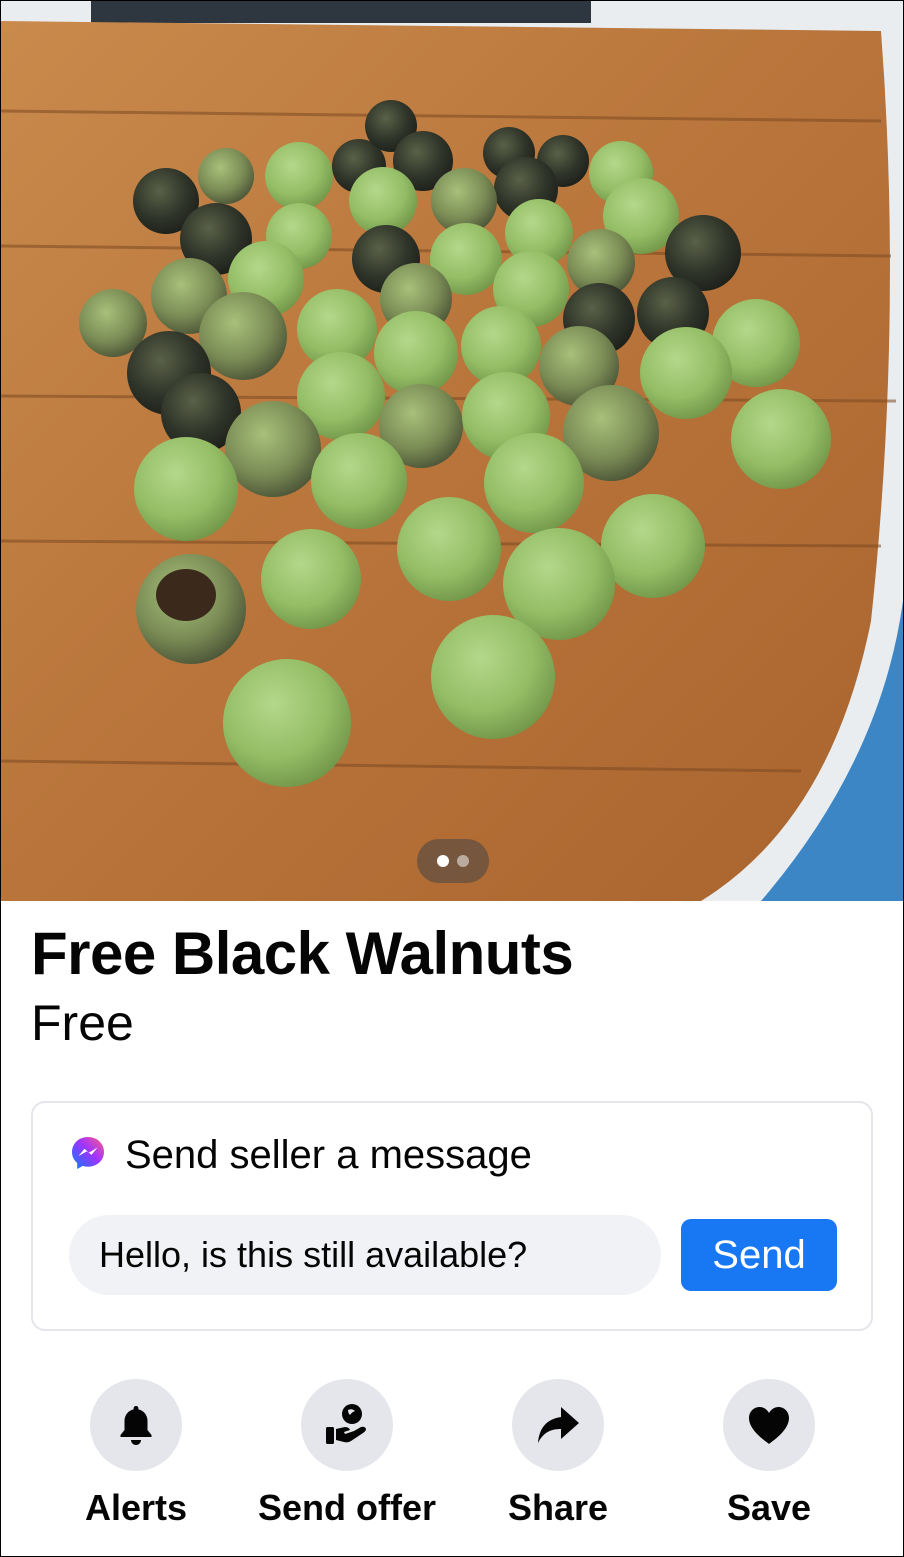 This screenshot has width=904, height=1557. Describe the element at coordinates (328, 1155) in the screenshot. I see `message-header-label: Send seller a message` at that location.